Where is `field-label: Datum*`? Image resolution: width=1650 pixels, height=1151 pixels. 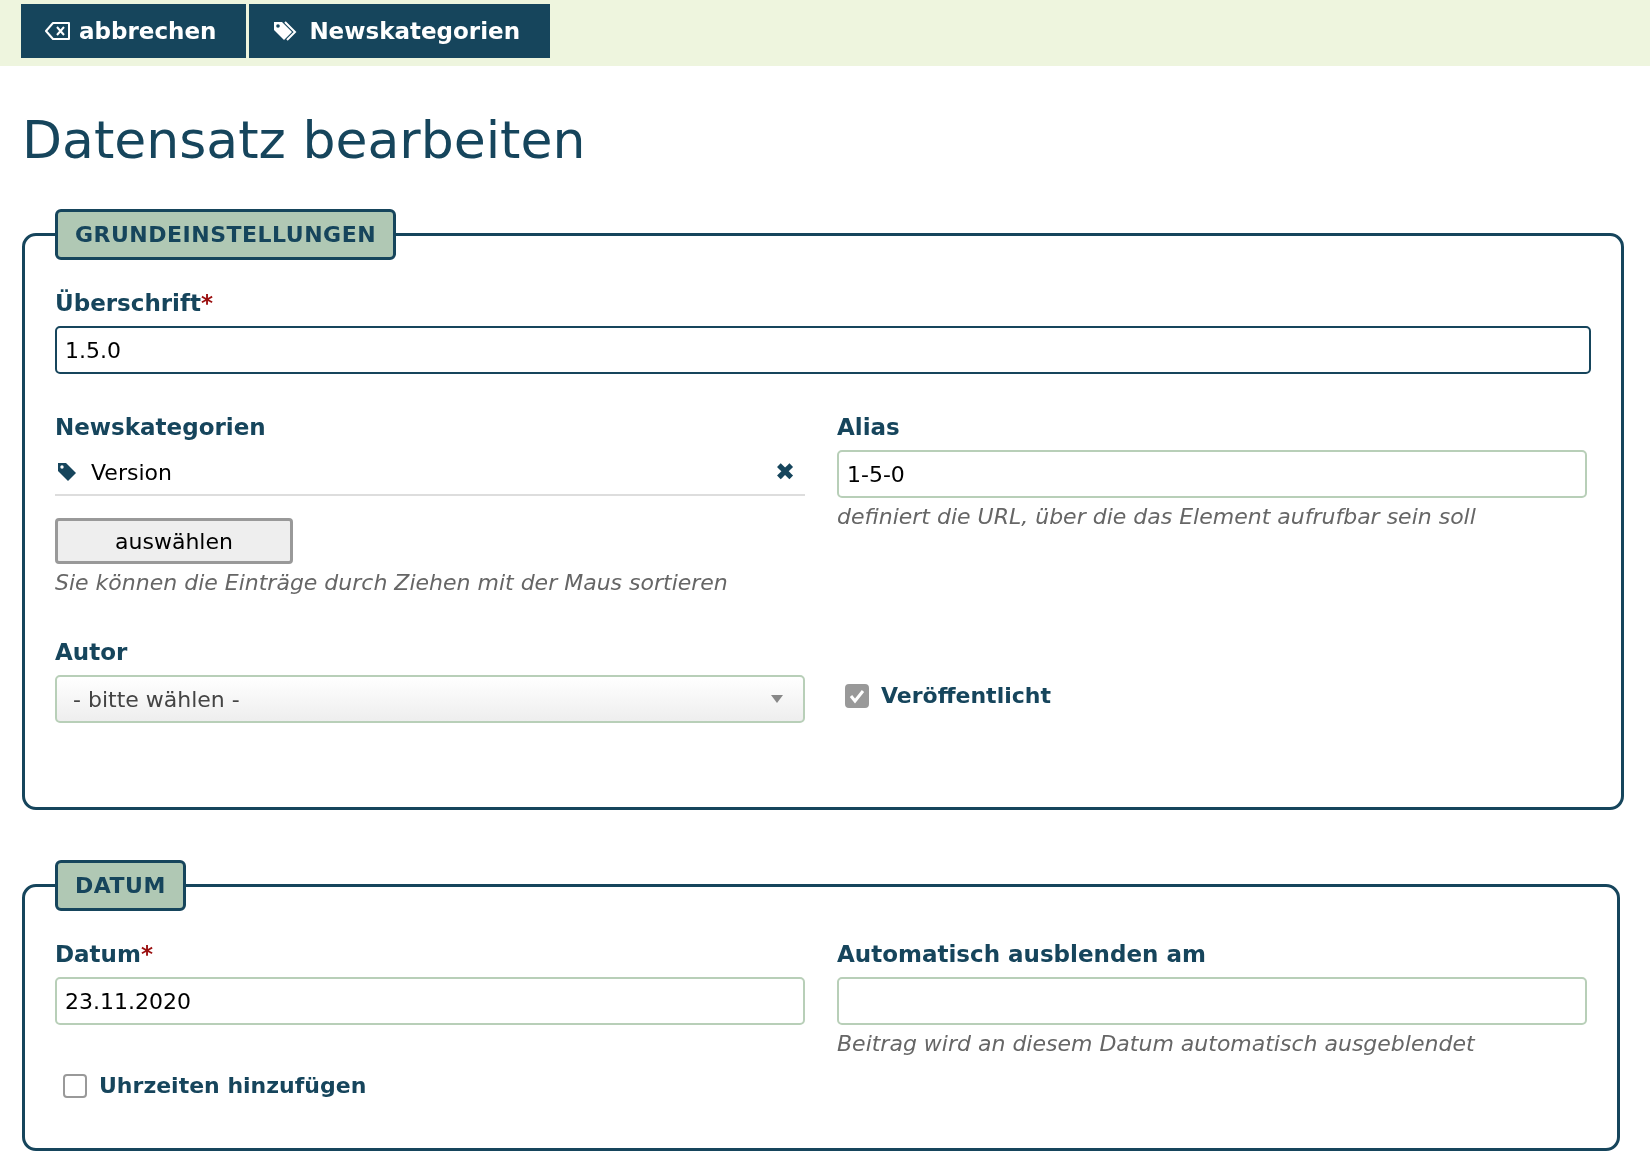 field-label: Datum* is located at coordinates (104, 954).